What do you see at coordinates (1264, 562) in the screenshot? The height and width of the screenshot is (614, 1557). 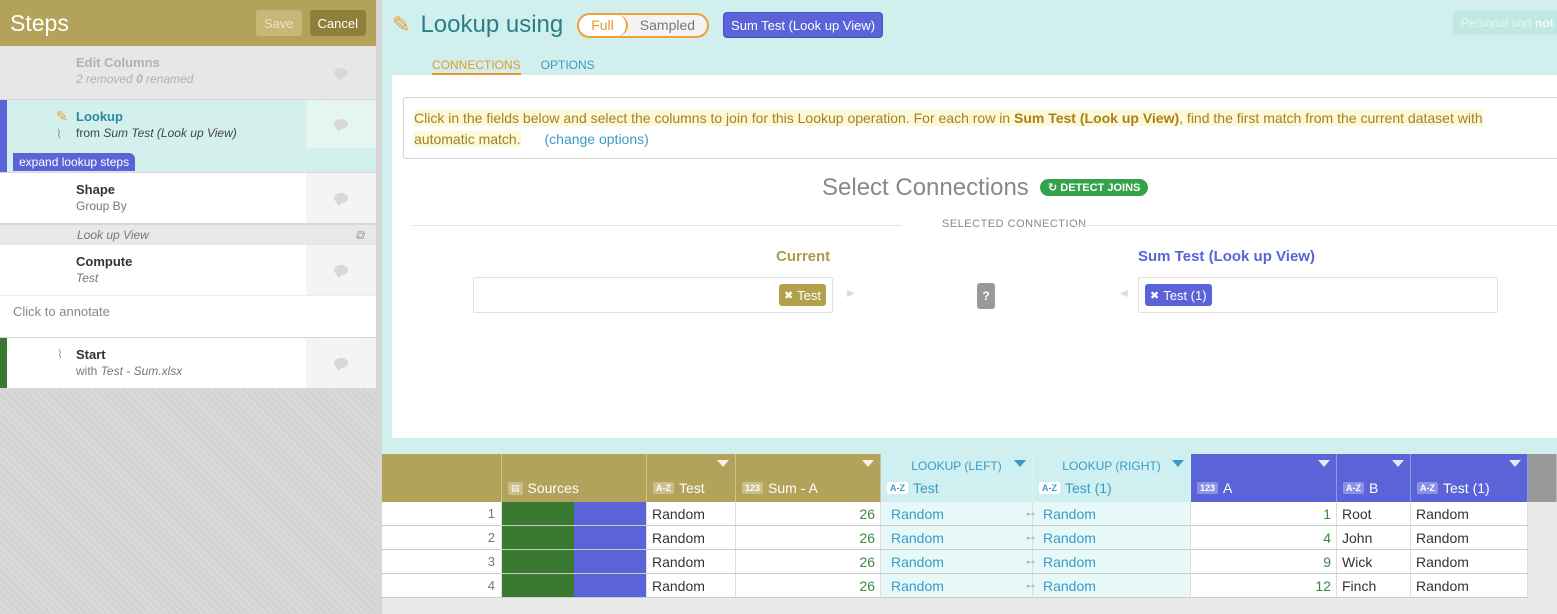 I see `cell-a: 9` at bounding box center [1264, 562].